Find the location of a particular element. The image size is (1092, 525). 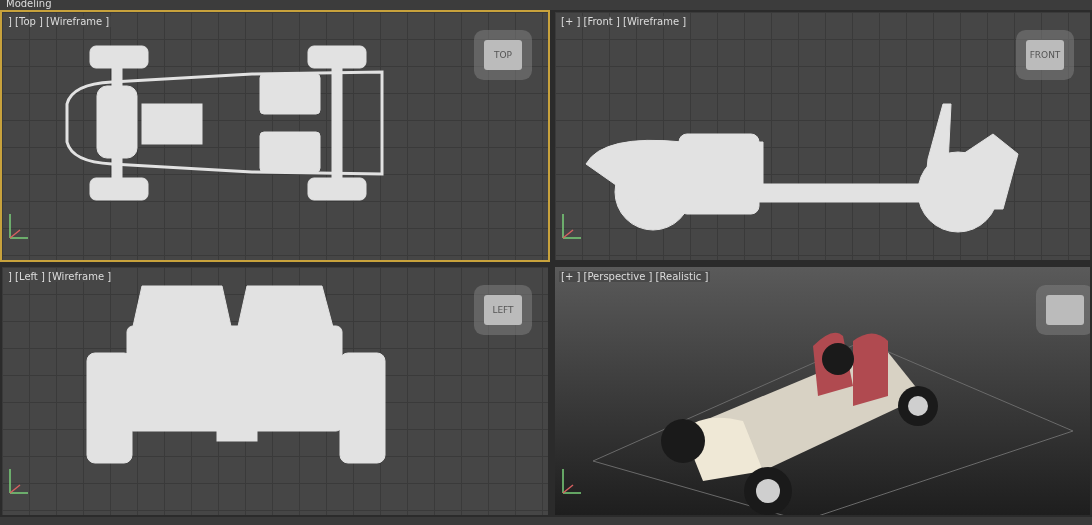

viewport-label: ] [Top ] [Wireframe ] is located at coordinates (59, 21).